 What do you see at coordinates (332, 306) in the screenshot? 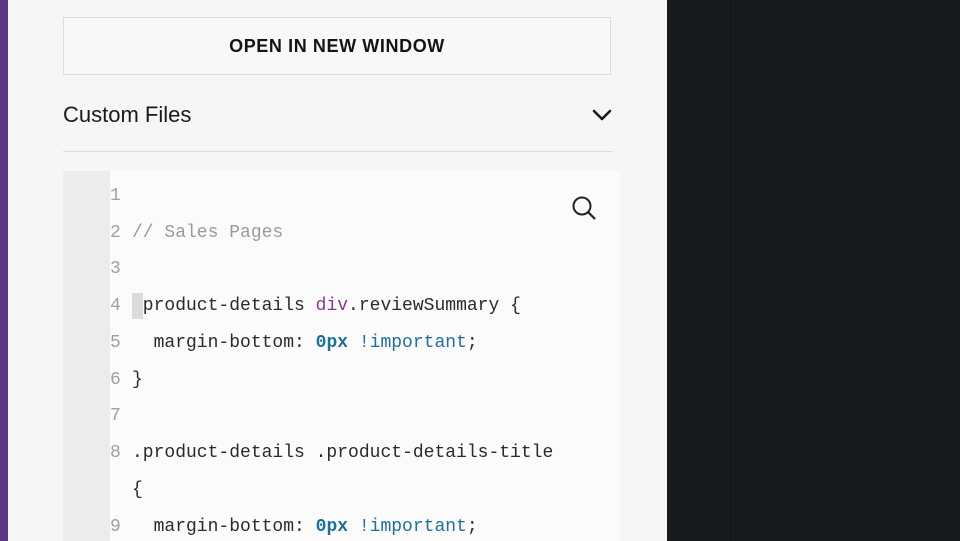
I see `code-tag: div` at bounding box center [332, 306].